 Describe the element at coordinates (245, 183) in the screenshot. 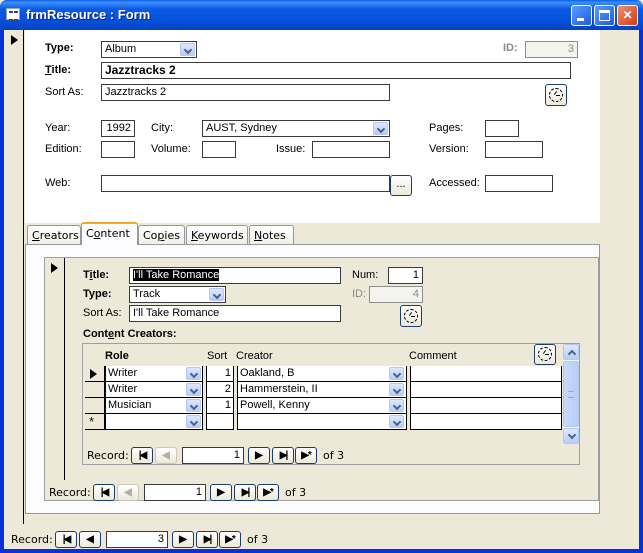

I see `web-field` at that location.